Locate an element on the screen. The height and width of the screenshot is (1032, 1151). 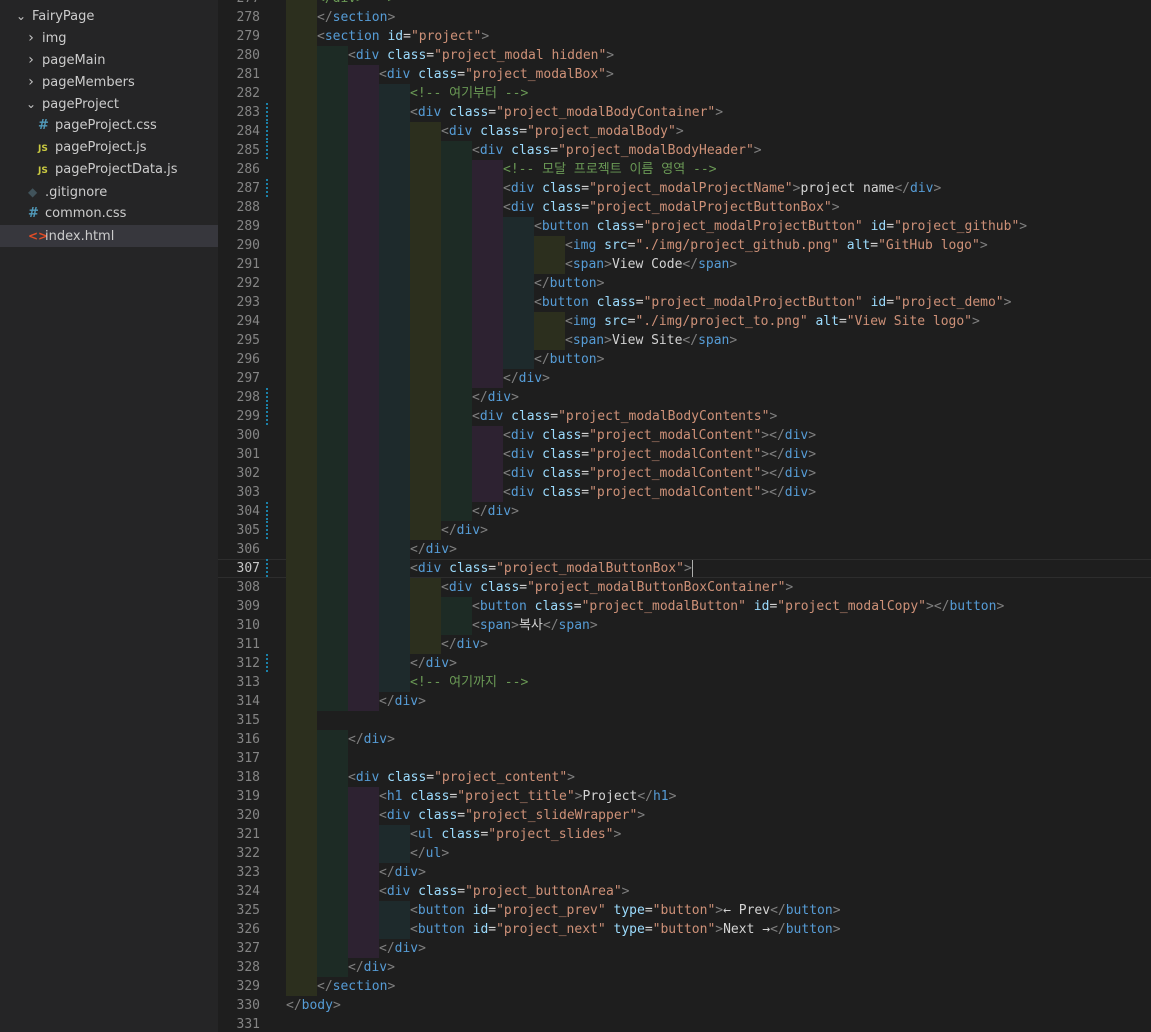
code-line: 311 </div> is located at coordinates (684, 644).